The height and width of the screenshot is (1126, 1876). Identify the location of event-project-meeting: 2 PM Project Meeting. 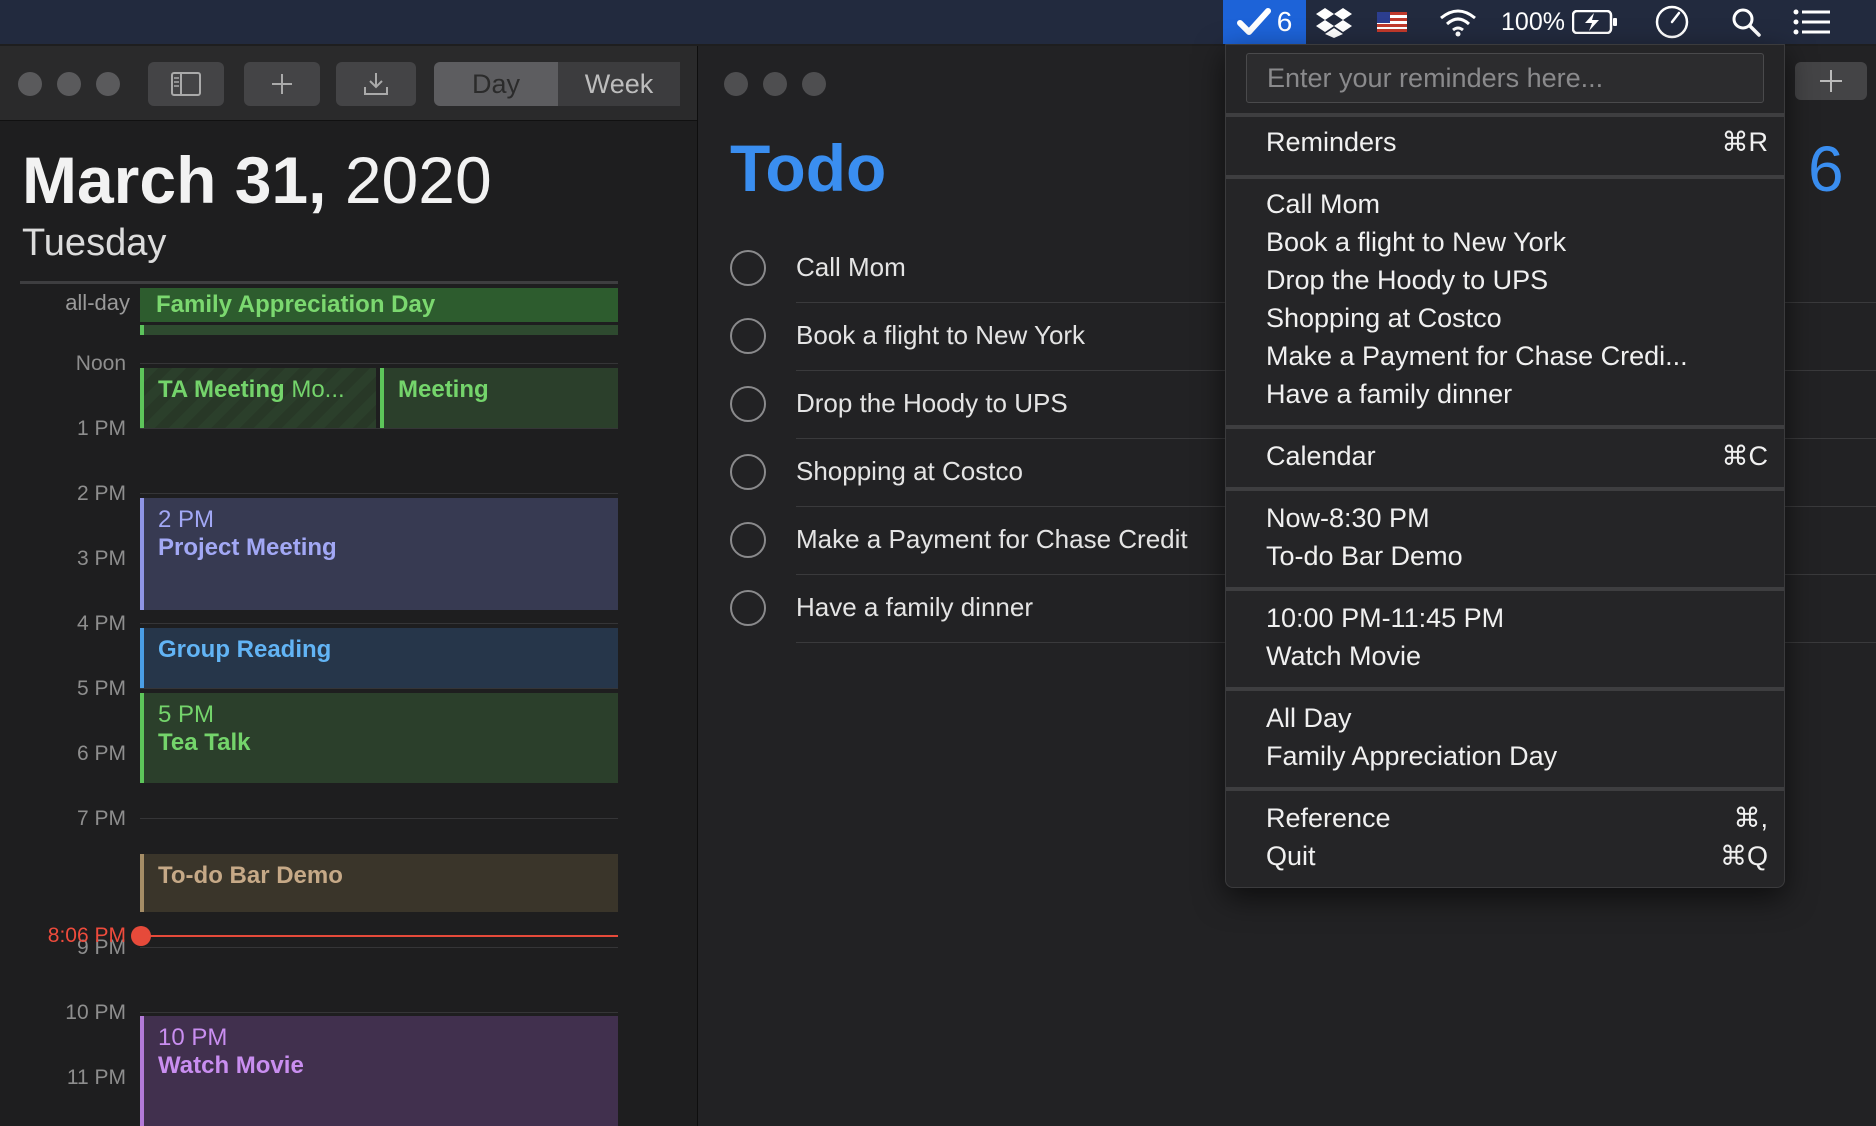
(379, 554).